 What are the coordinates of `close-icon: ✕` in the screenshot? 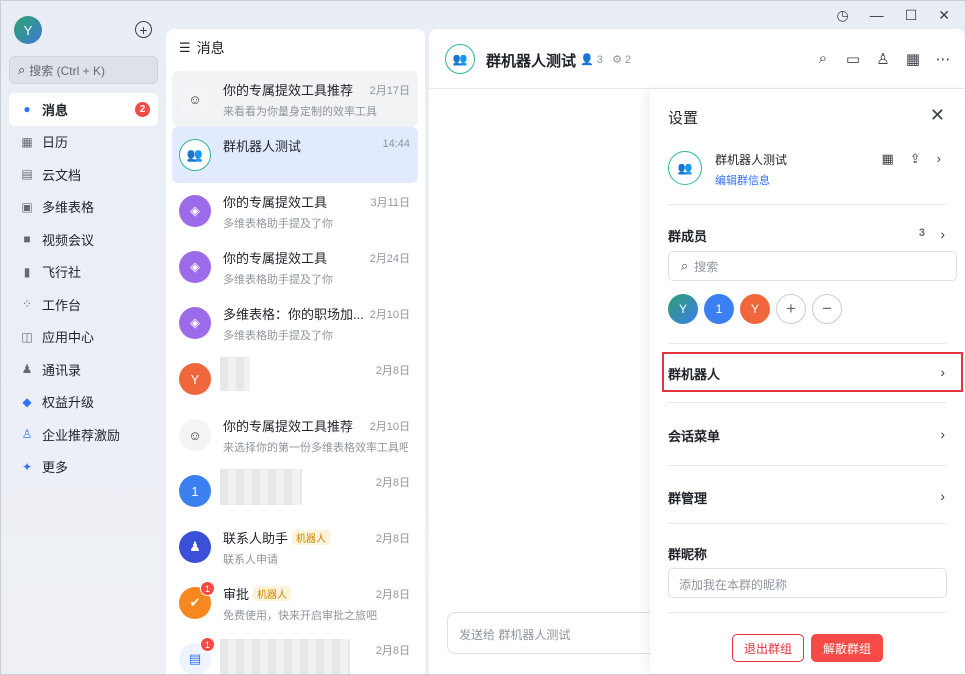 It's located at (937, 115).